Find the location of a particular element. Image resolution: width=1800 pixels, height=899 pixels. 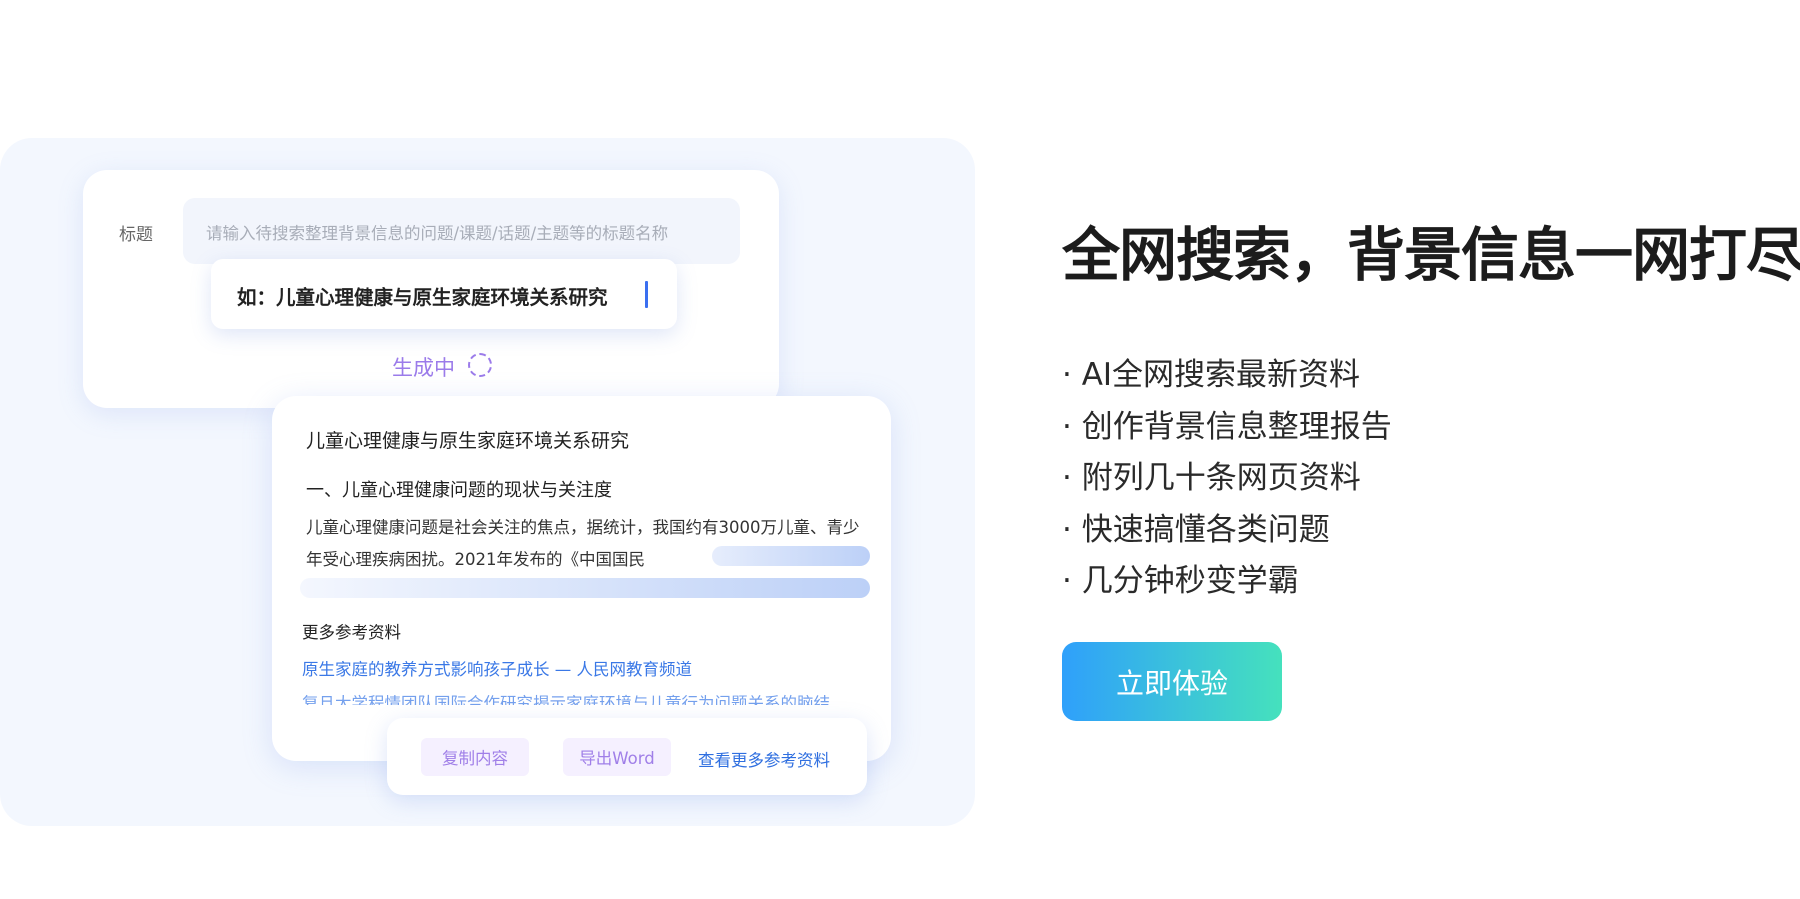

result-doc-title: 儿童心理健康与原生家庭环境关系研究 is located at coordinates (468, 441).